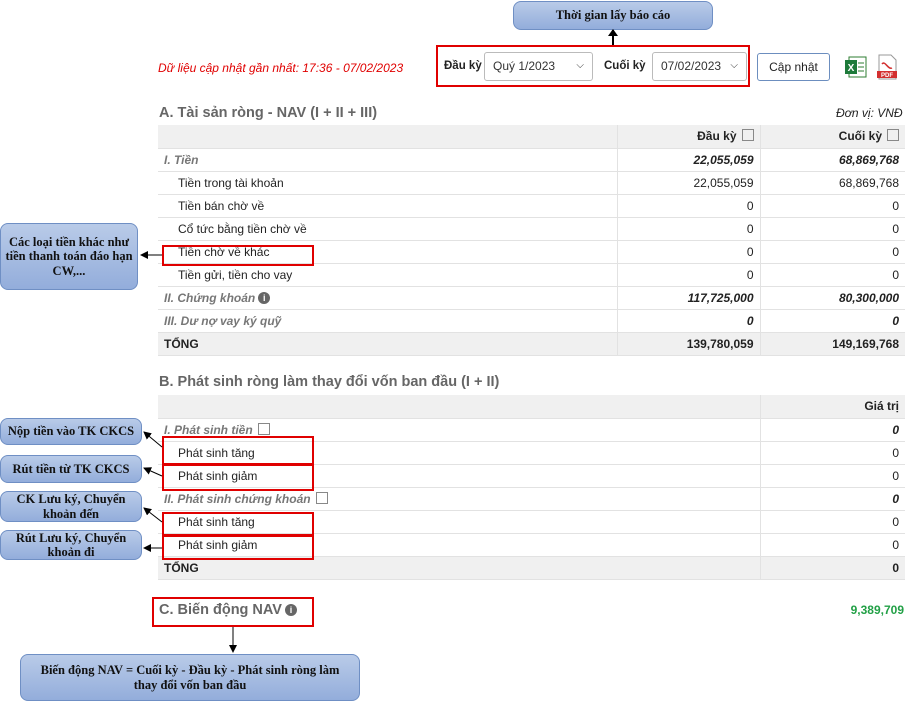 Image resolution: width=923 pixels, height=703 pixels. Describe the element at coordinates (153, 472) in the screenshot. I see `arrow-withdraw` at that location.